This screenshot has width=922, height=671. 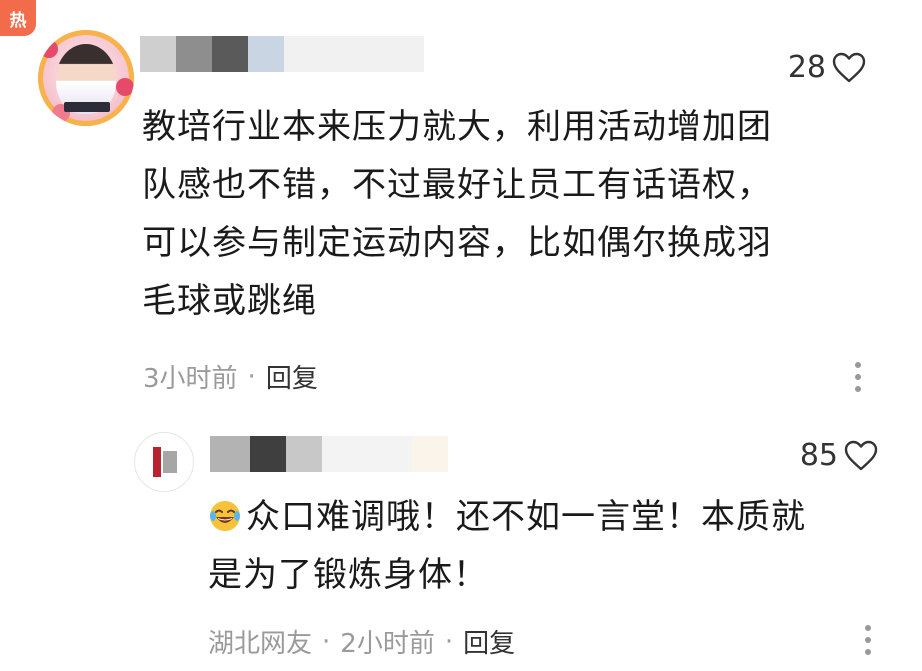 What do you see at coordinates (457, 185) in the screenshot?
I see `comment-line: 队感也不错，不过最好让员工有话语权，` at bounding box center [457, 185].